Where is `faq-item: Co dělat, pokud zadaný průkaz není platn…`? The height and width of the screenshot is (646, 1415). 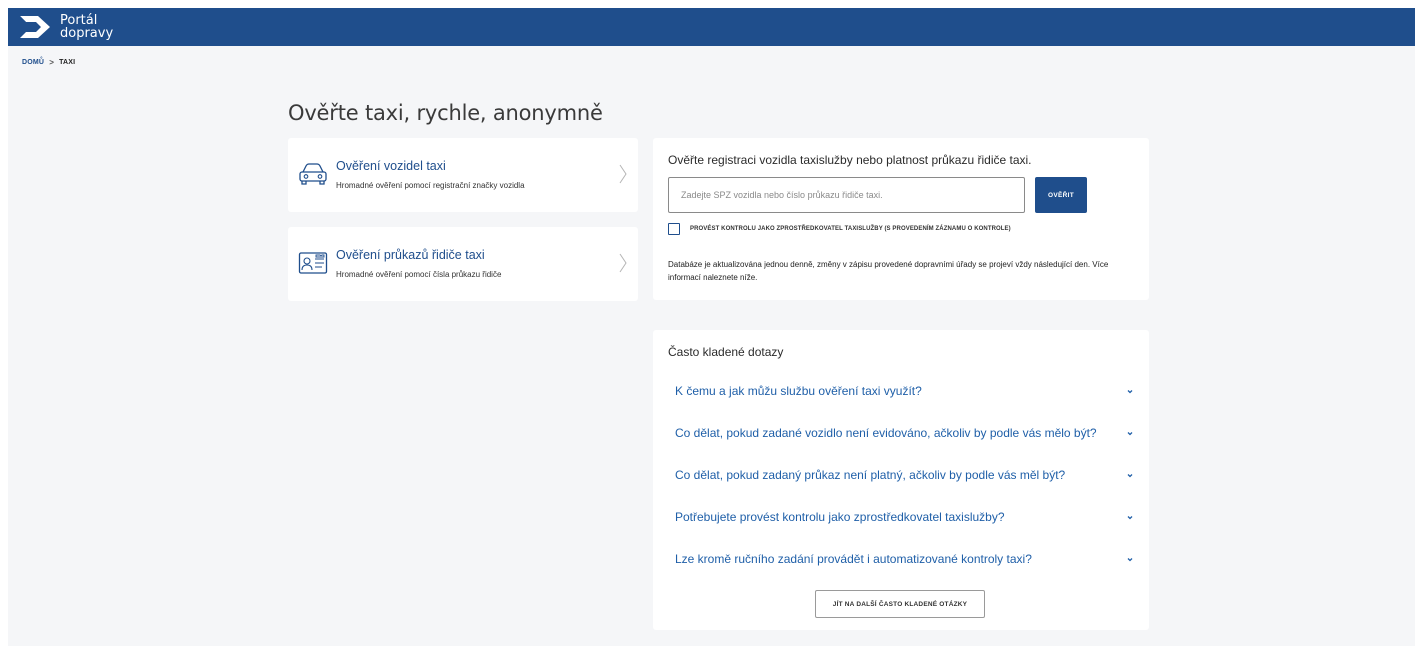
faq-item: Co dělat, pokud zadaný průkaz není platn… is located at coordinates (905, 478).